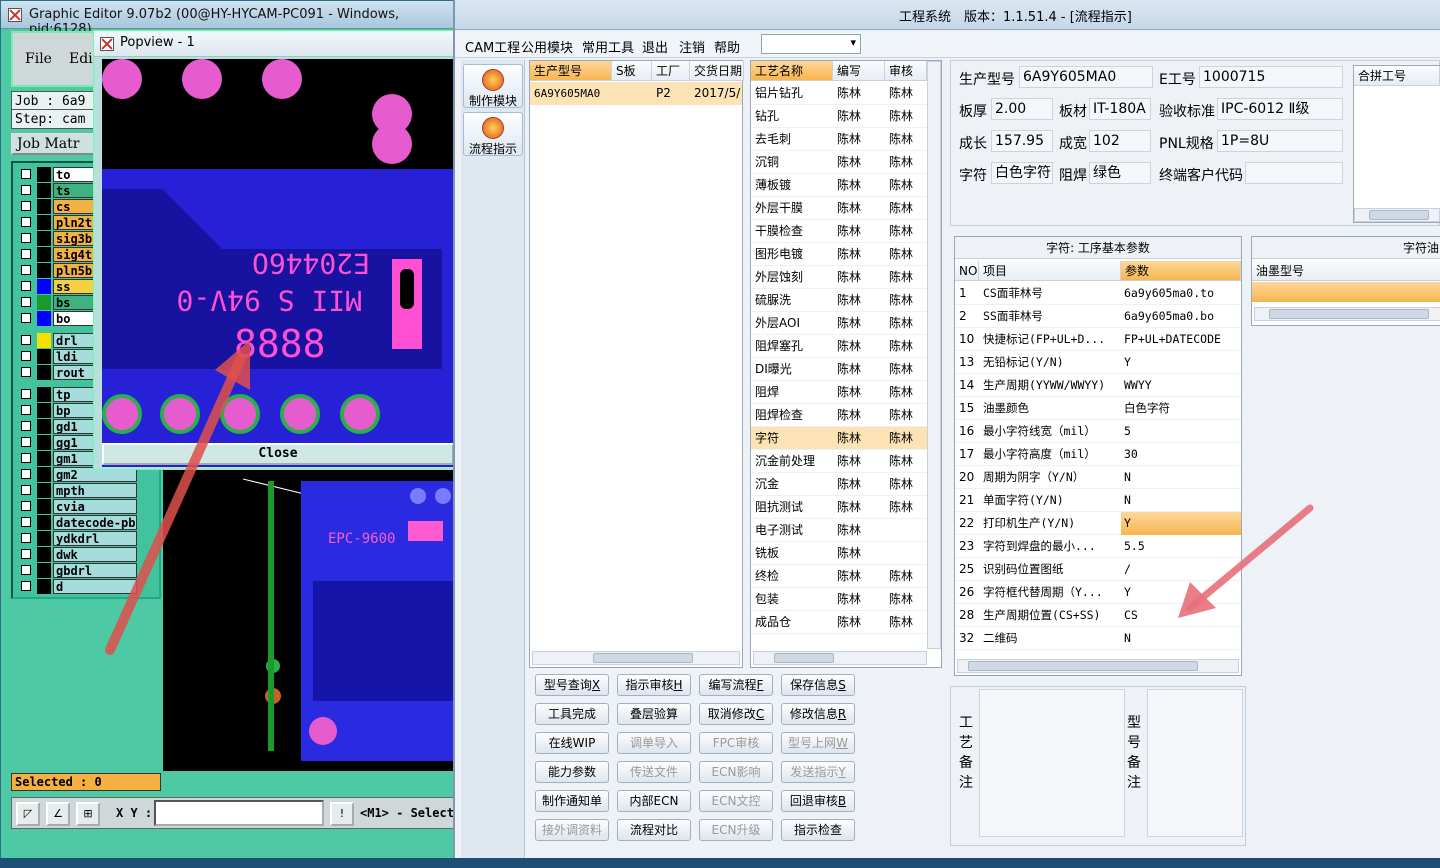 The image size is (1440, 868). I want to click on action-button: 在线WIP, so click(572, 743).